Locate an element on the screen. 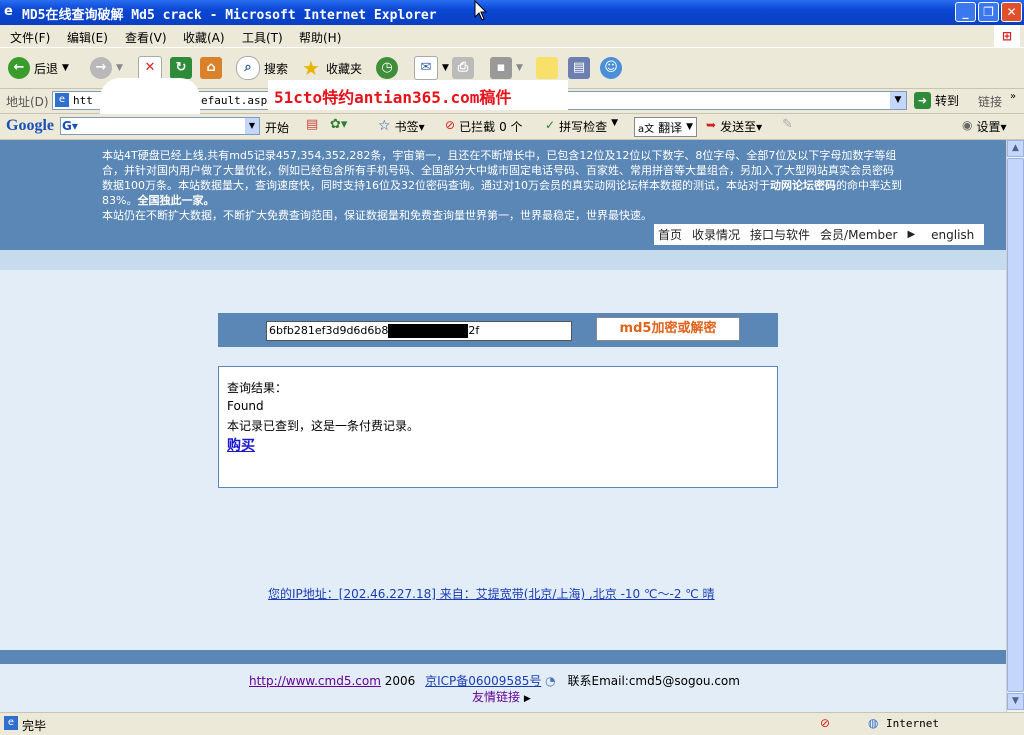  chevron-right-icon: » is located at coordinates (1013, 96).